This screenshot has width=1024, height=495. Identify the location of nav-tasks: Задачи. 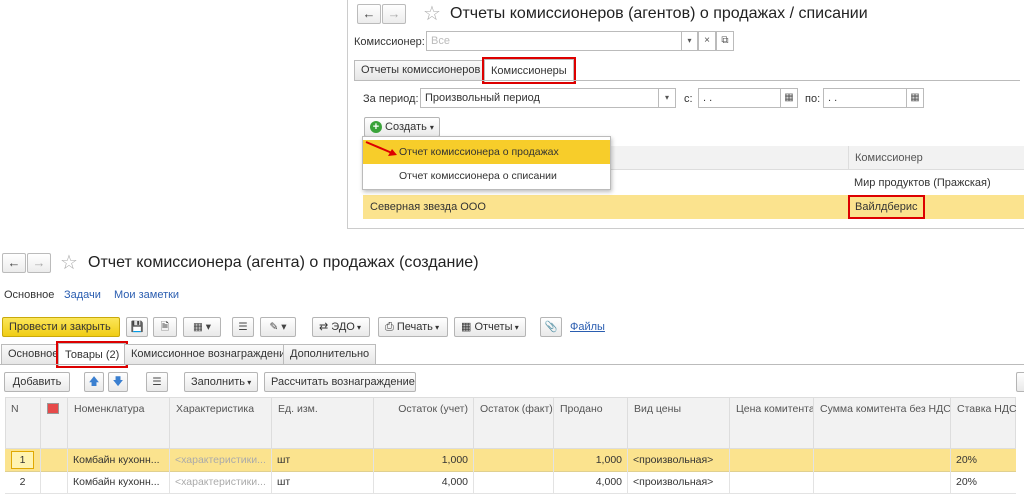
(82, 295).